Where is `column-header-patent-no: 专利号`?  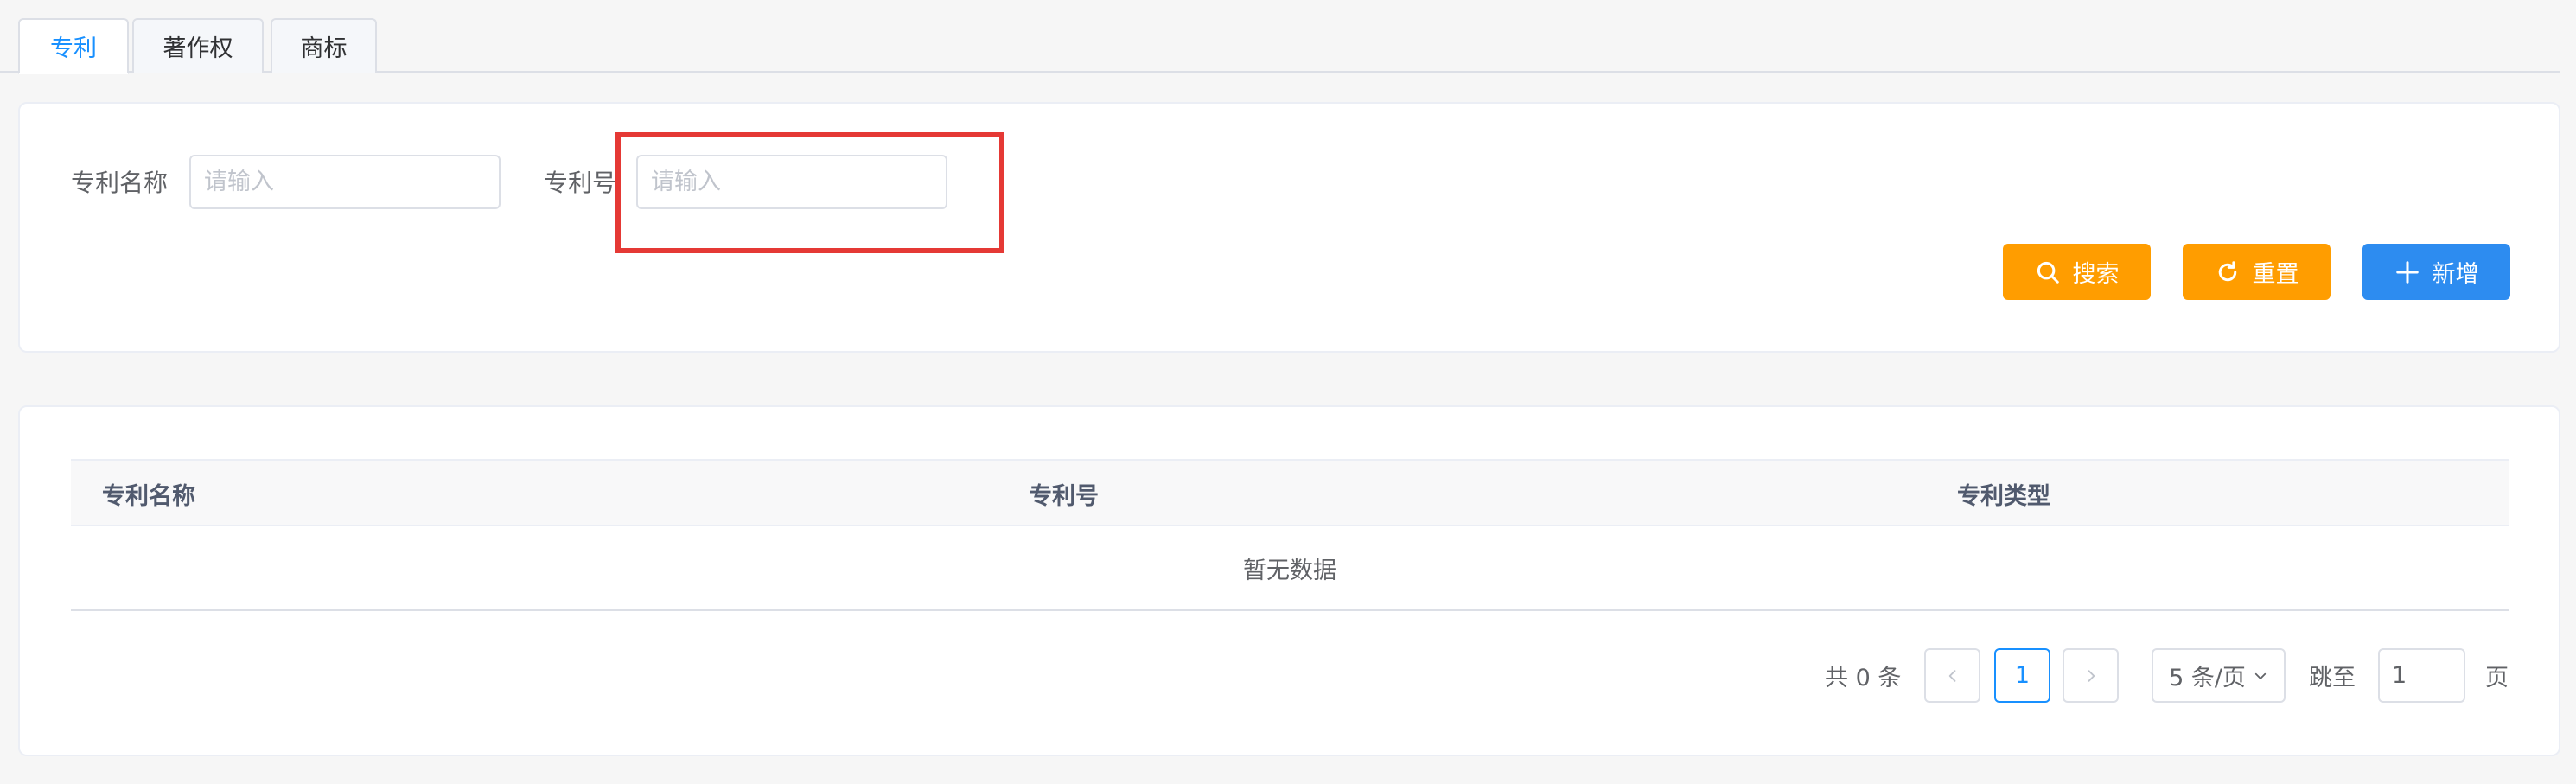 column-header-patent-no: 专利号 is located at coordinates (1064, 494).